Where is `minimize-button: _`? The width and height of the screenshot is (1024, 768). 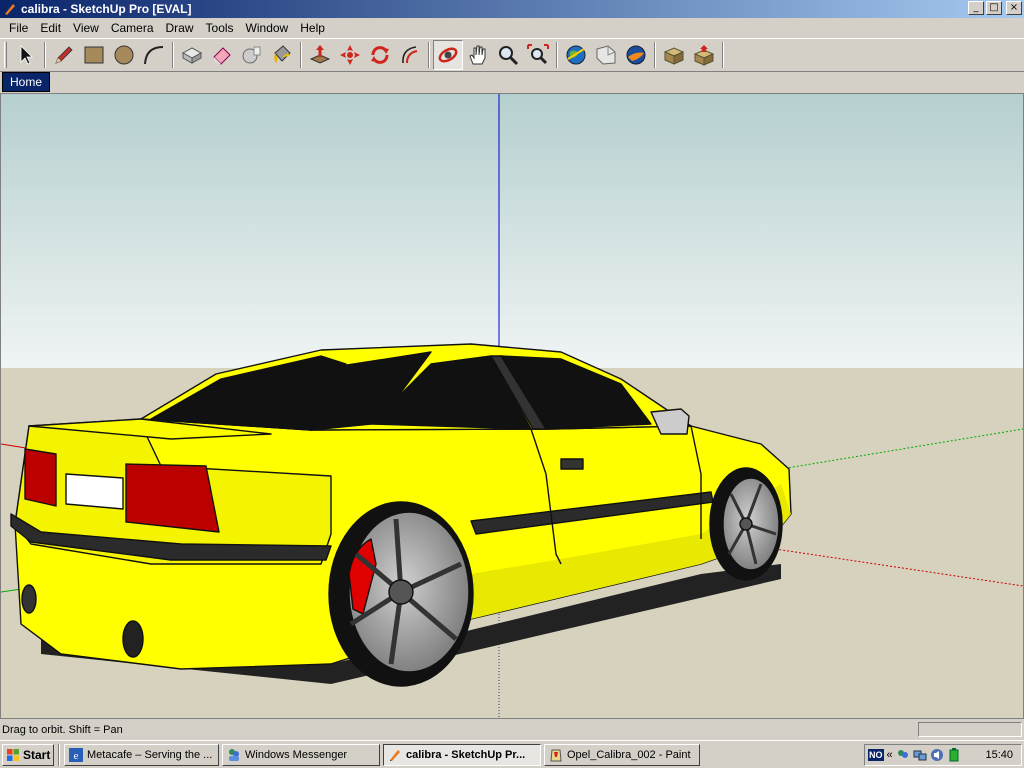 minimize-button: _ is located at coordinates (976, 8).